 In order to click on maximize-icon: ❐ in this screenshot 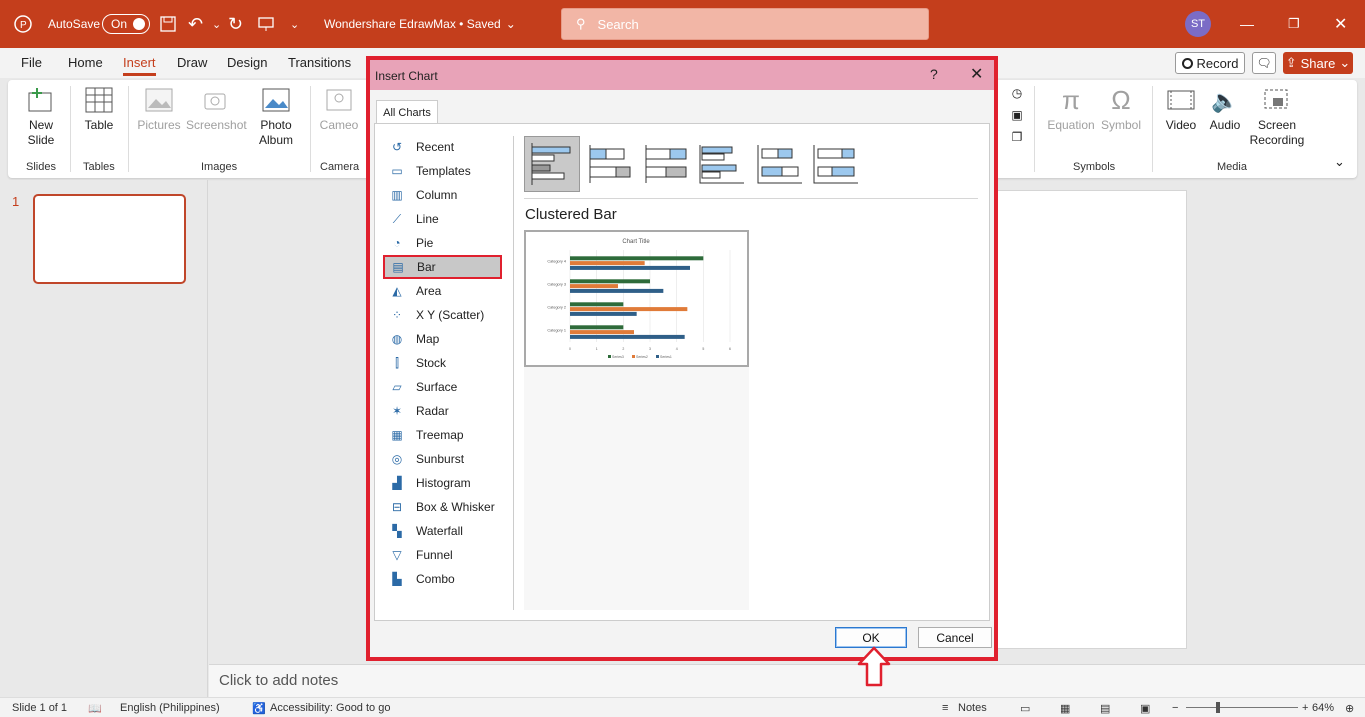, I will do `click(1294, 24)`.